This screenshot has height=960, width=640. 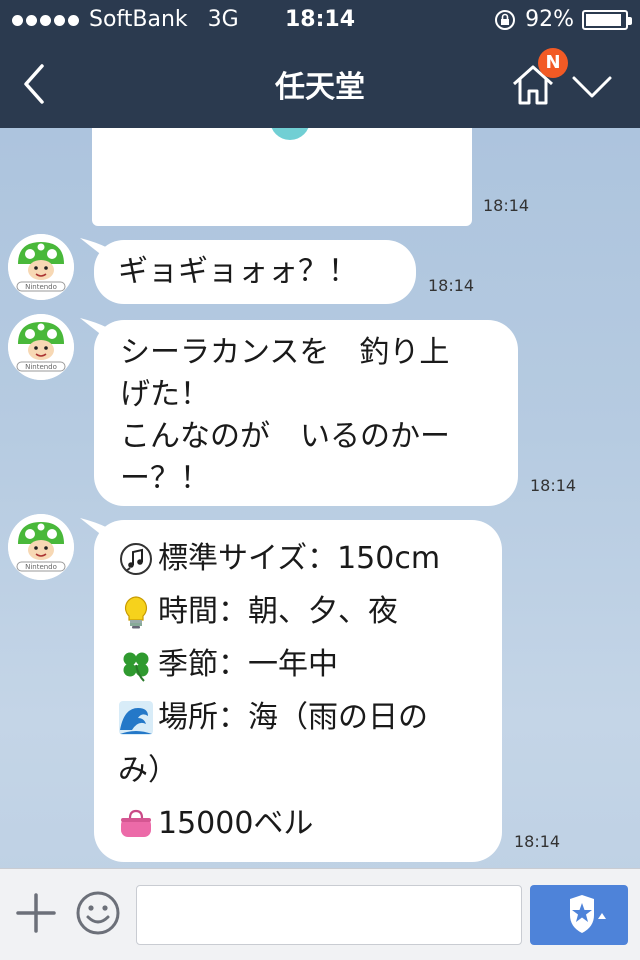 What do you see at coordinates (320, 20) in the screenshot?
I see `status-bar: SoftBank 3G 18:14 92%` at bounding box center [320, 20].